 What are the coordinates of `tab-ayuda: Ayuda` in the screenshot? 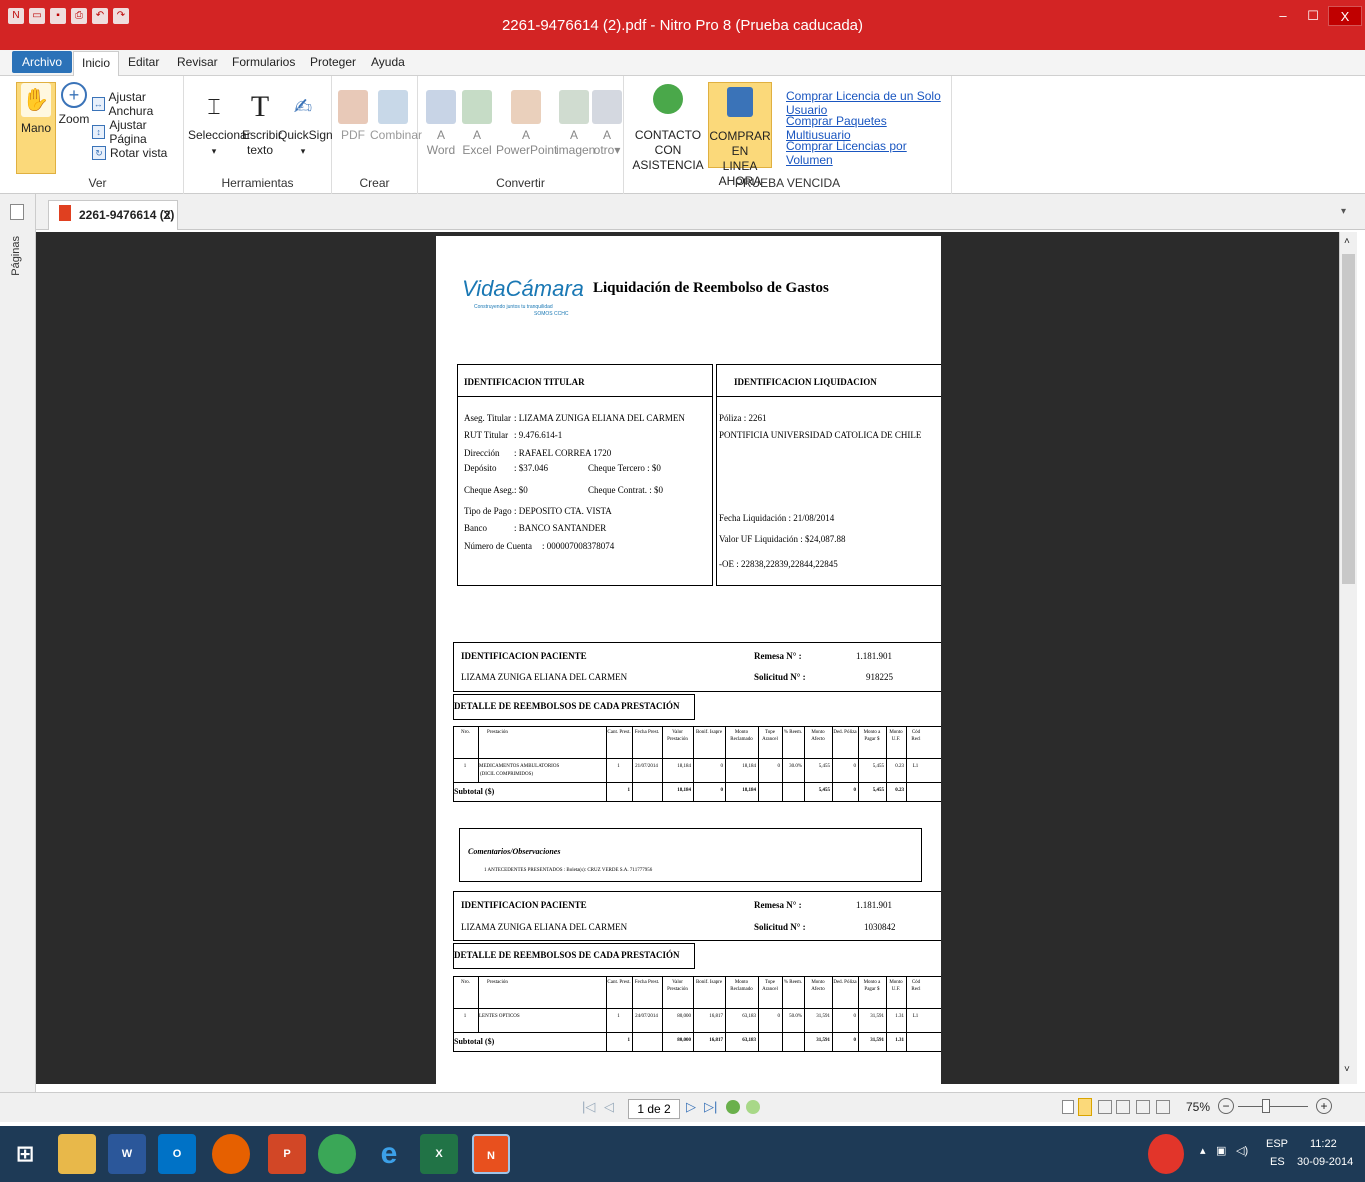 It's located at (388, 62).